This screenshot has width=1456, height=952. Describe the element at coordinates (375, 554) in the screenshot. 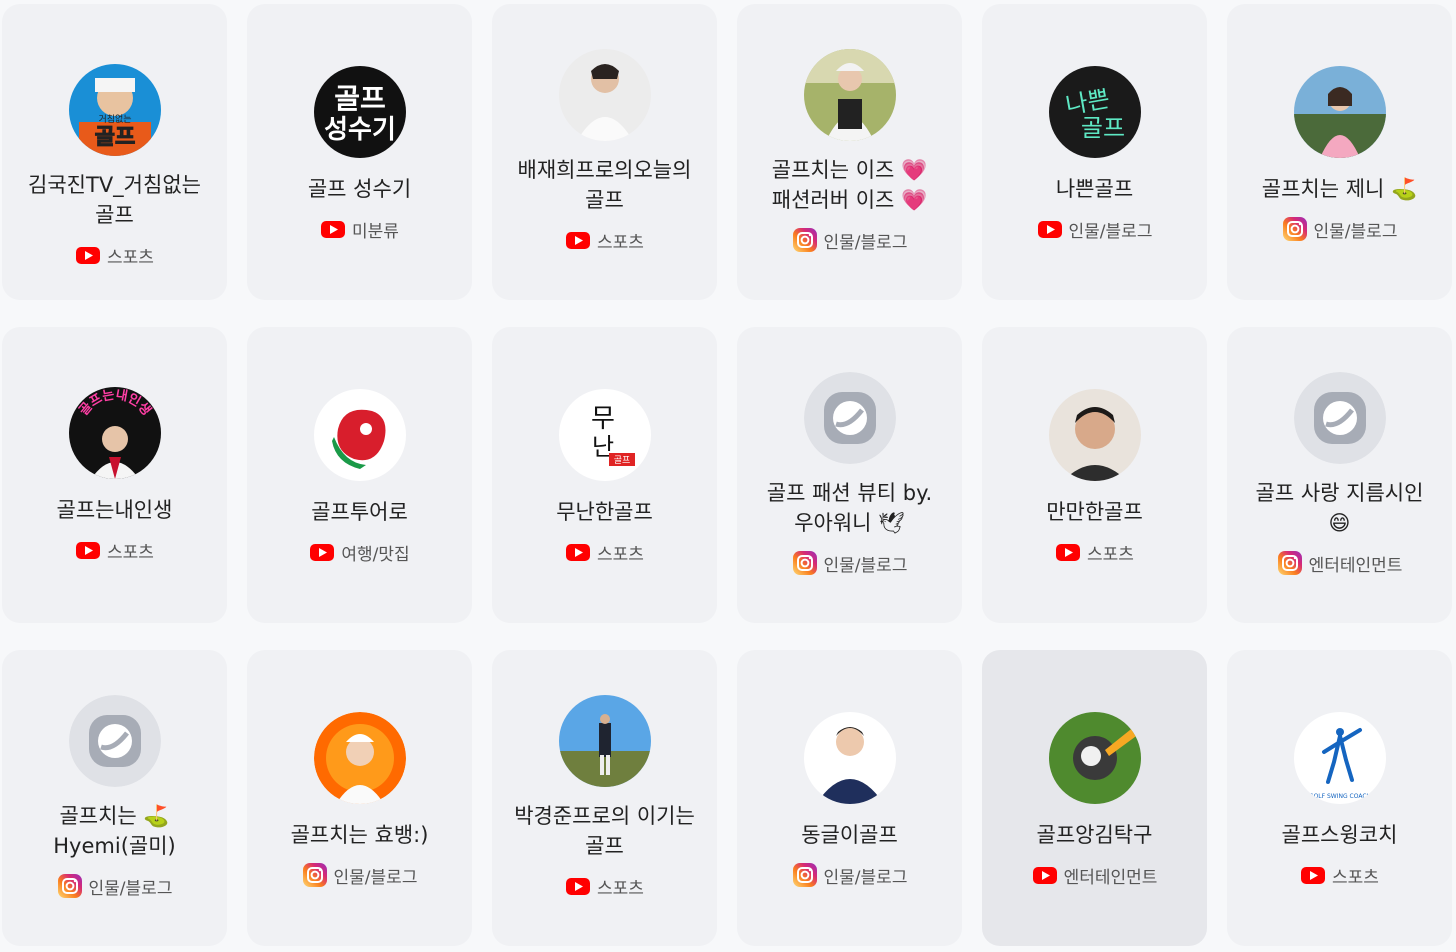

I see `category-label: 여행/맛집` at that location.